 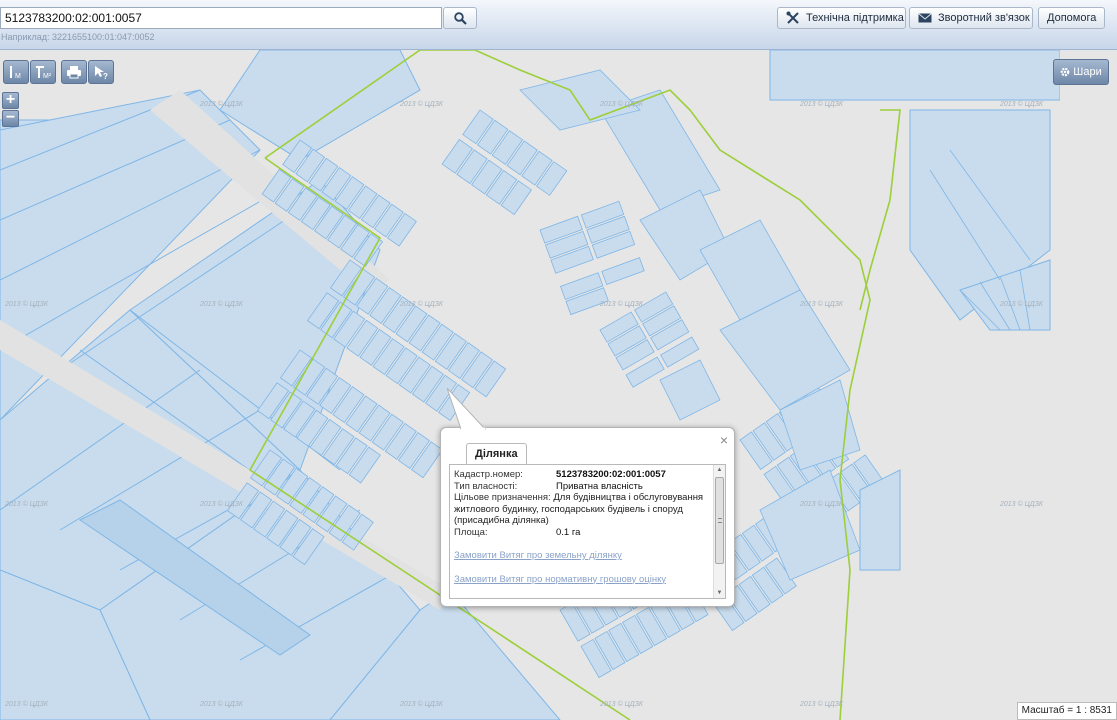 I want to click on scroll-down-arrow-icon: ▼, so click(x=719, y=593).